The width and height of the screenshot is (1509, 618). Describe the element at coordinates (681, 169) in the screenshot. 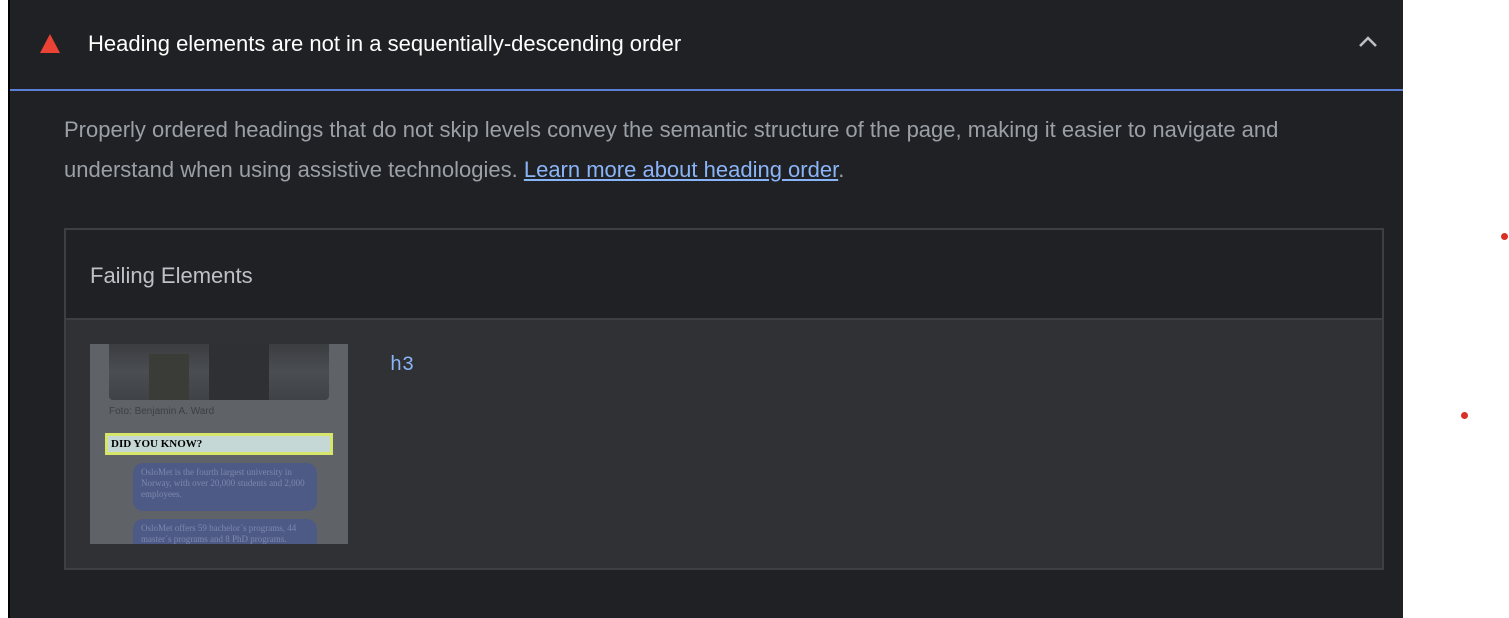

I see `learn-more-link: Learn more about heading order` at that location.